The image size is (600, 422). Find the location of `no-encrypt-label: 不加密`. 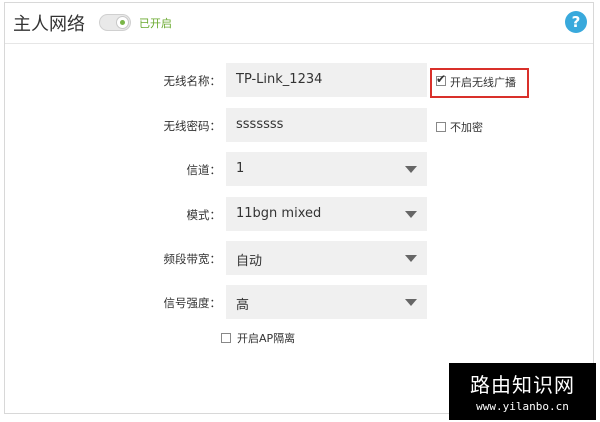

no-encrypt-label: 不加密 is located at coordinates (466, 127).